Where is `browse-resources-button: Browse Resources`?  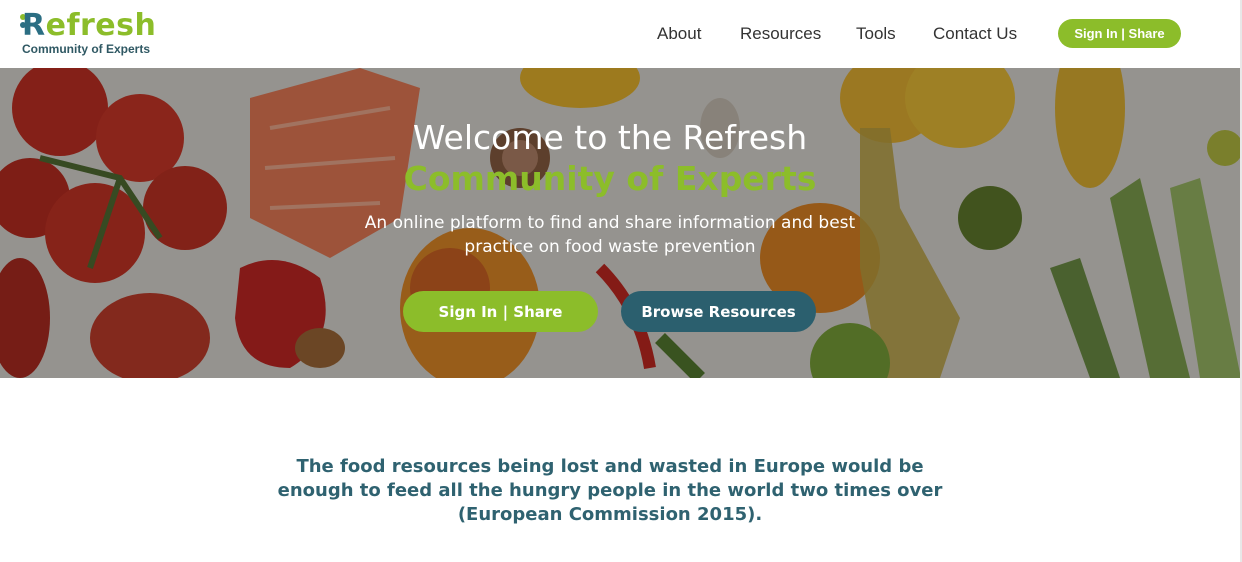
browse-resources-button: Browse Resources is located at coordinates (718, 311).